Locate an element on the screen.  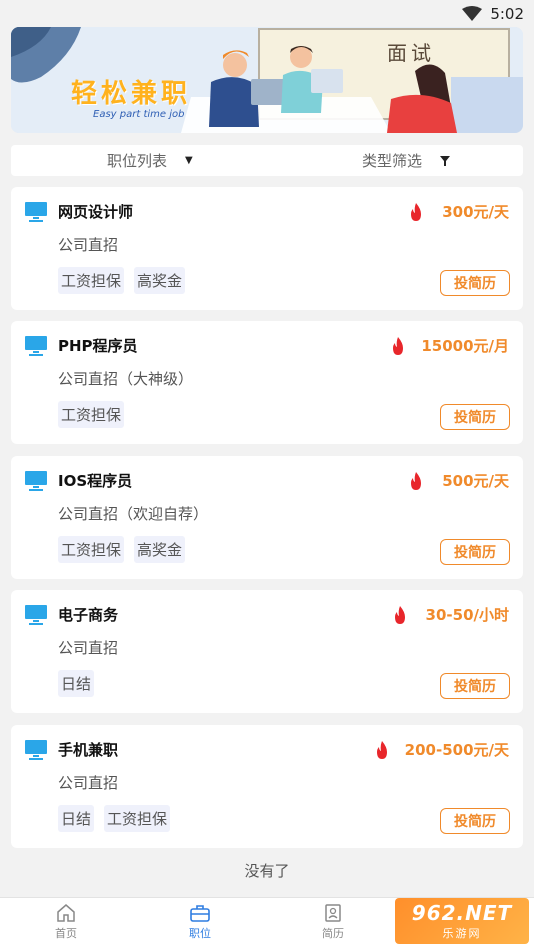
home-icon is located at coordinates (66, 913).